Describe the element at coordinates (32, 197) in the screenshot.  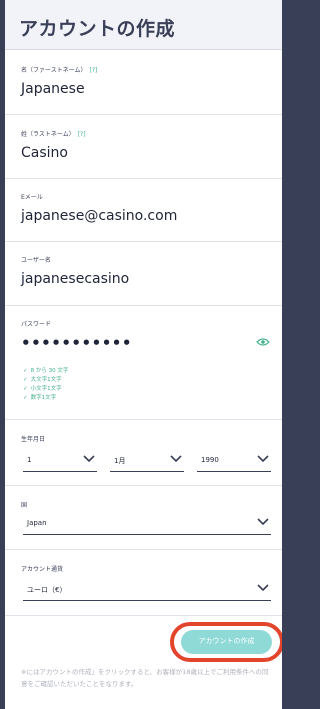
I see `email-label: Eメール` at that location.